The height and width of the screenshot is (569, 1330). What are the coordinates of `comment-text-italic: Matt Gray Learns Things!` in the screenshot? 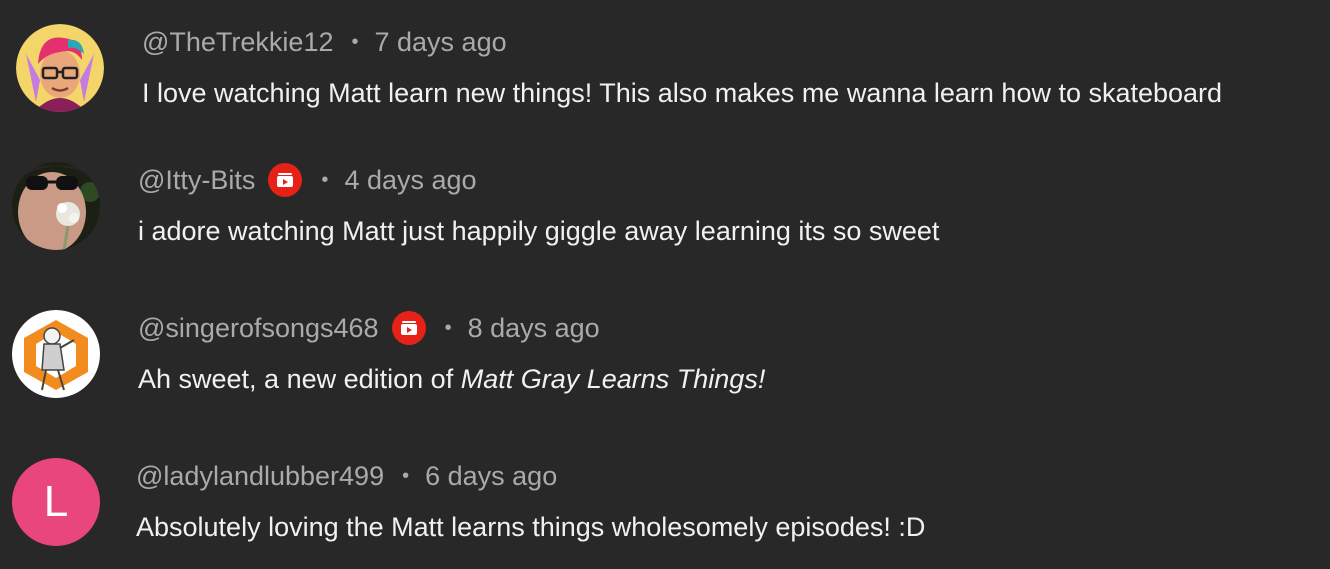 It's located at (613, 379).